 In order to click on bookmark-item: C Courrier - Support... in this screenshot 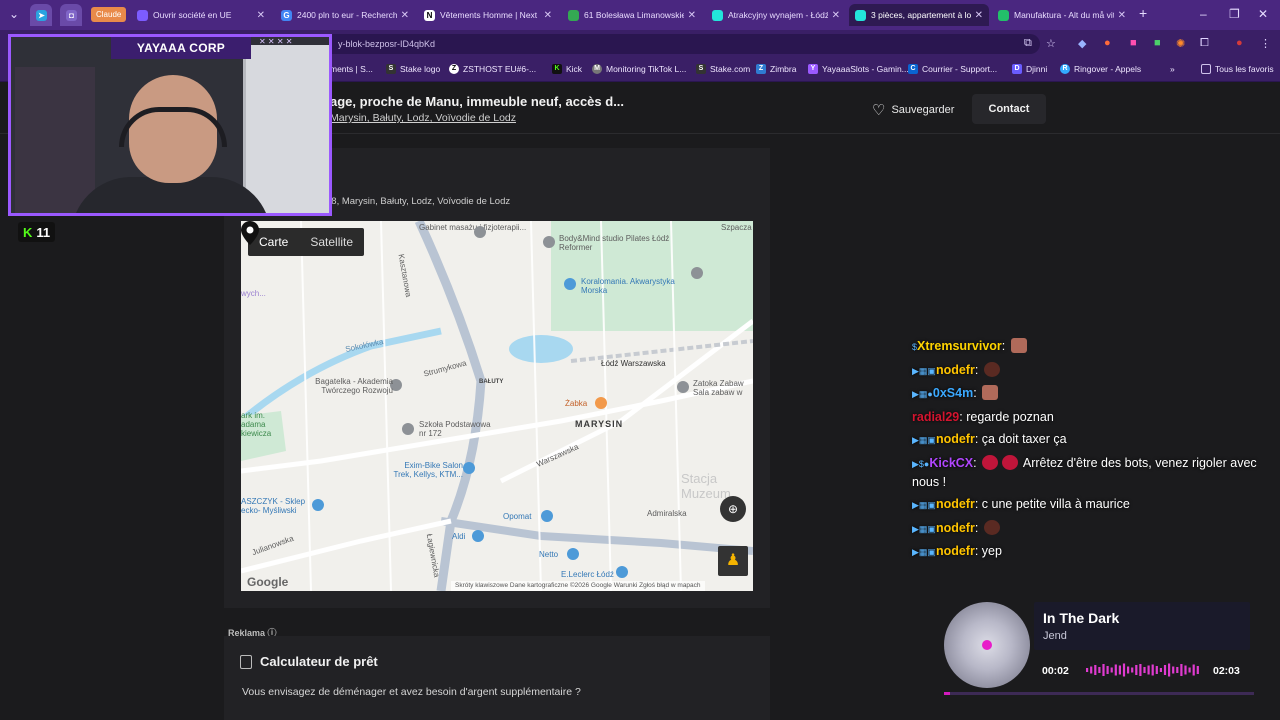, I will do `click(952, 69)`.